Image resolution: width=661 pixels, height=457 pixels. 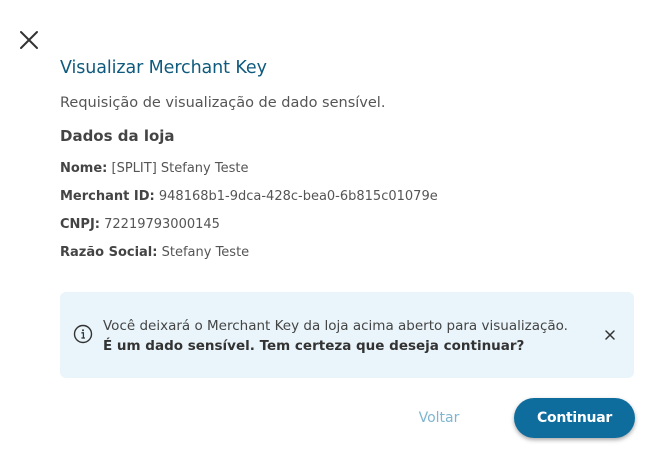 I want to click on field-label-name: Nome:, so click(x=84, y=168).